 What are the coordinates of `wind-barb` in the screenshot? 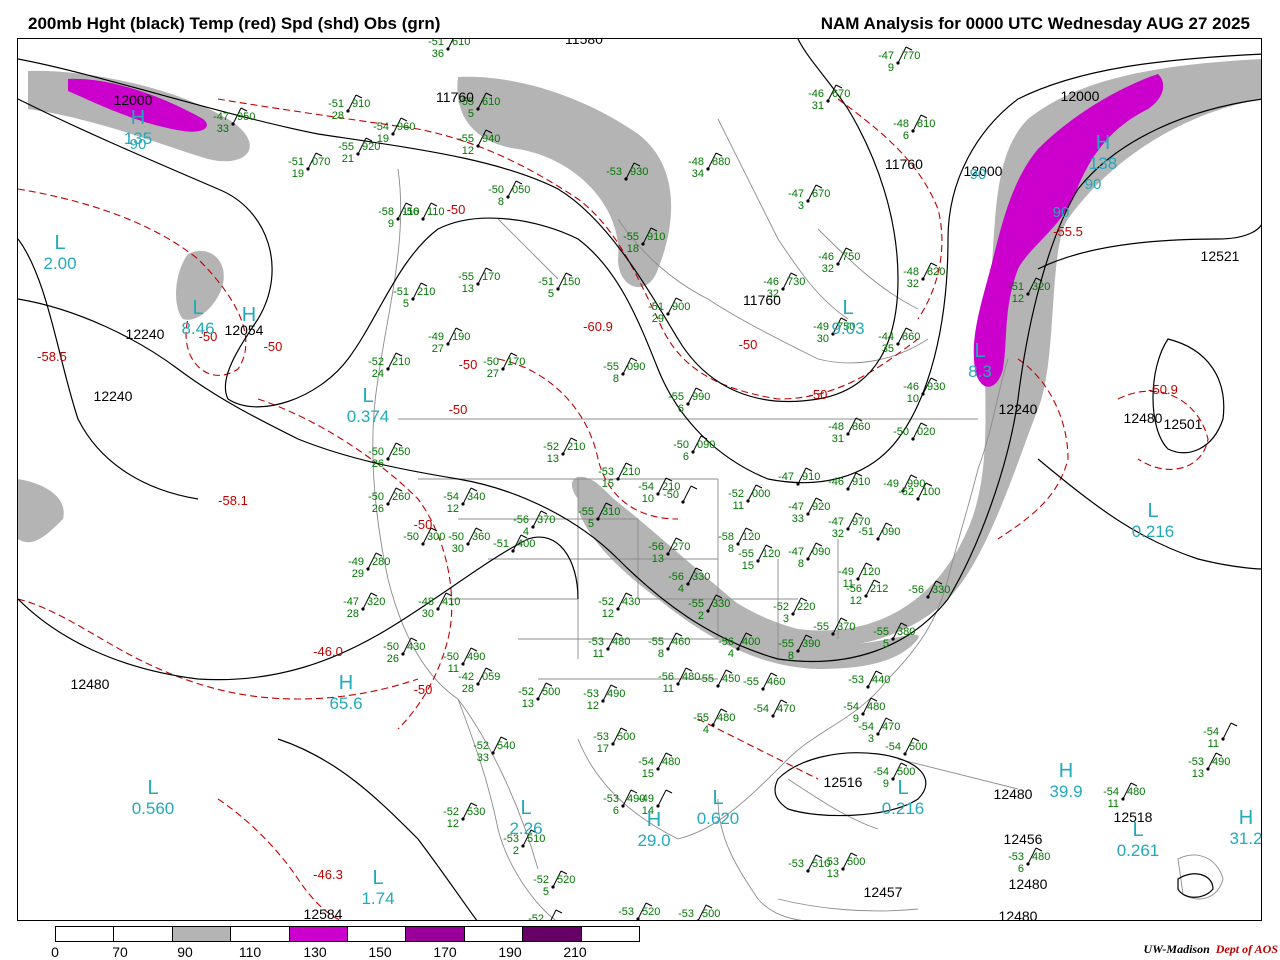 It's located at (662, 798).